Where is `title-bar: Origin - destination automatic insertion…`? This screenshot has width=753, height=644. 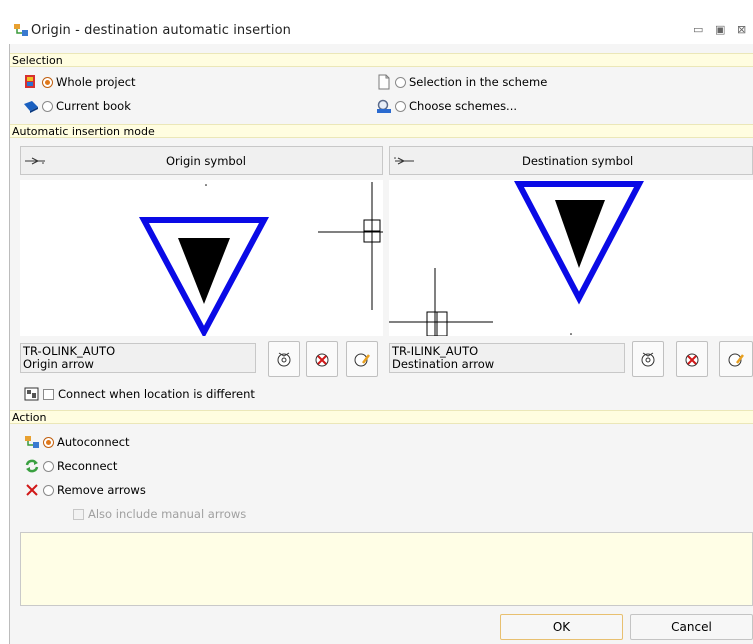 title-bar: Origin - destination automatic insertion… is located at coordinates (381, 31).